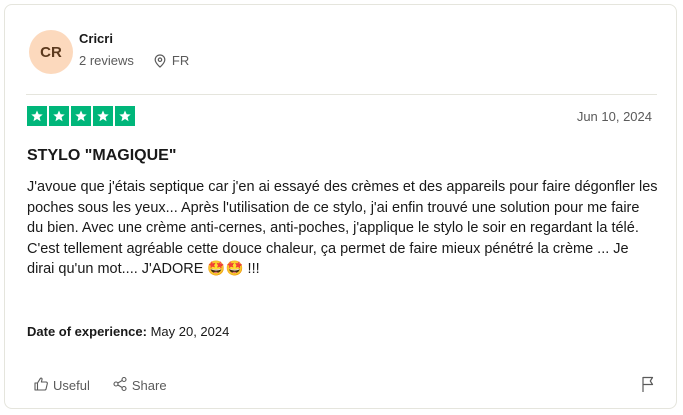  I want to click on share-label: Share, so click(149, 385).